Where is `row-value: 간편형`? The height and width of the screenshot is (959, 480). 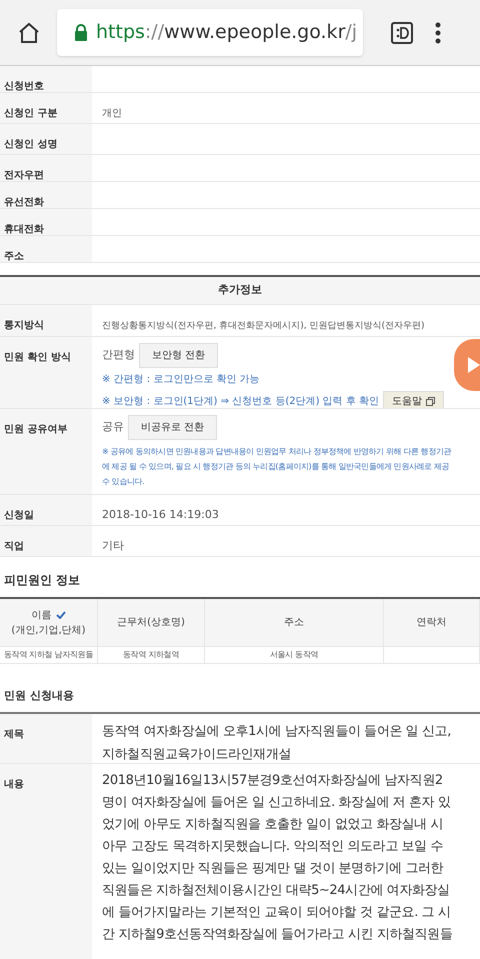 row-value: 간편형 is located at coordinates (118, 355).